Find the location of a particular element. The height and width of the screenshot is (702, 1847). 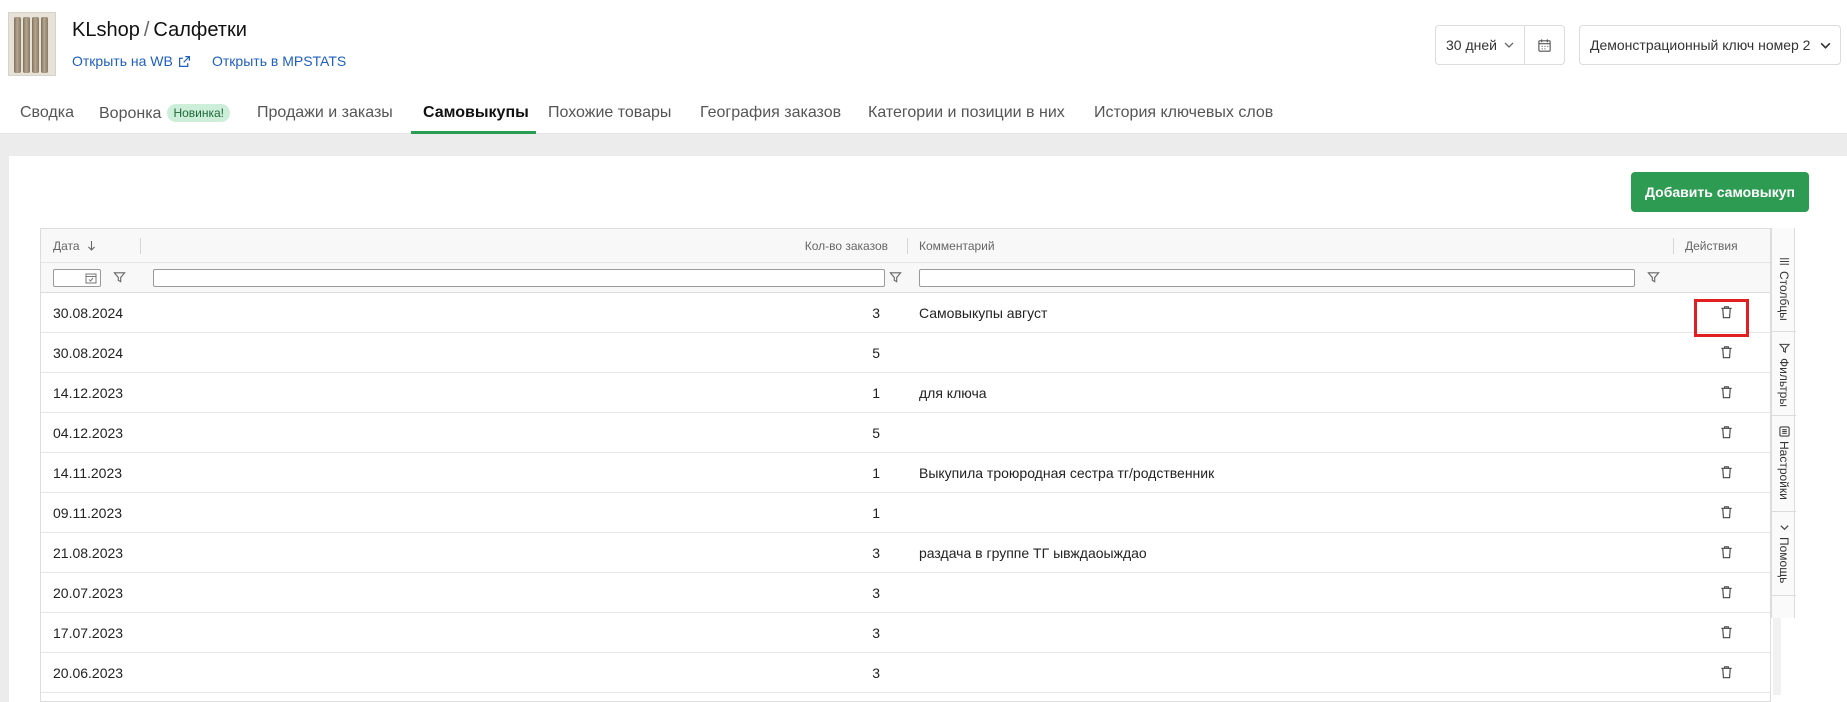

side-tab-filters-label: Фильтры is located at coordinates (1784, 382).